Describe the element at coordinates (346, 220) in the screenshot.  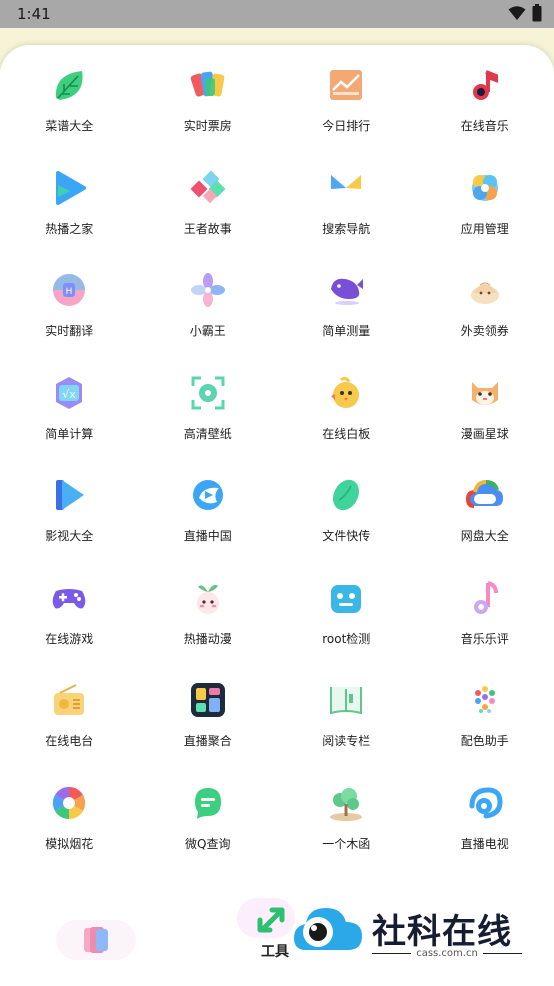
I see `app-tile: 搜索导航` at that location.